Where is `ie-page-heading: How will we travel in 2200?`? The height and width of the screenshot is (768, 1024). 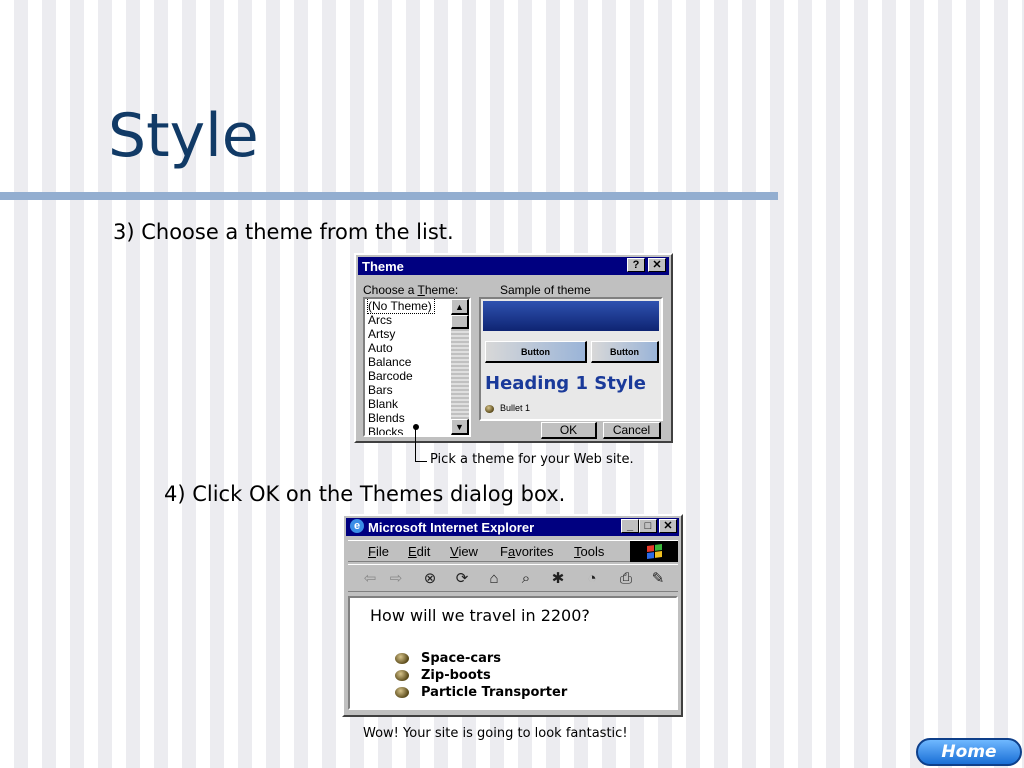
ie-page-heading: How will we travel in 2200? is located at coordinates (480, 615).